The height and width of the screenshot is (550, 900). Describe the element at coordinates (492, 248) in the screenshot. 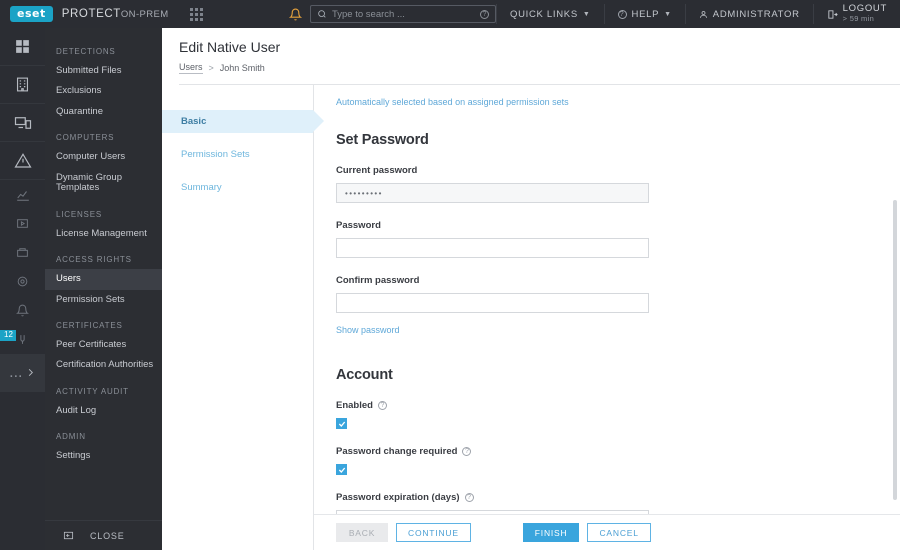

I see `password-input` at that location.